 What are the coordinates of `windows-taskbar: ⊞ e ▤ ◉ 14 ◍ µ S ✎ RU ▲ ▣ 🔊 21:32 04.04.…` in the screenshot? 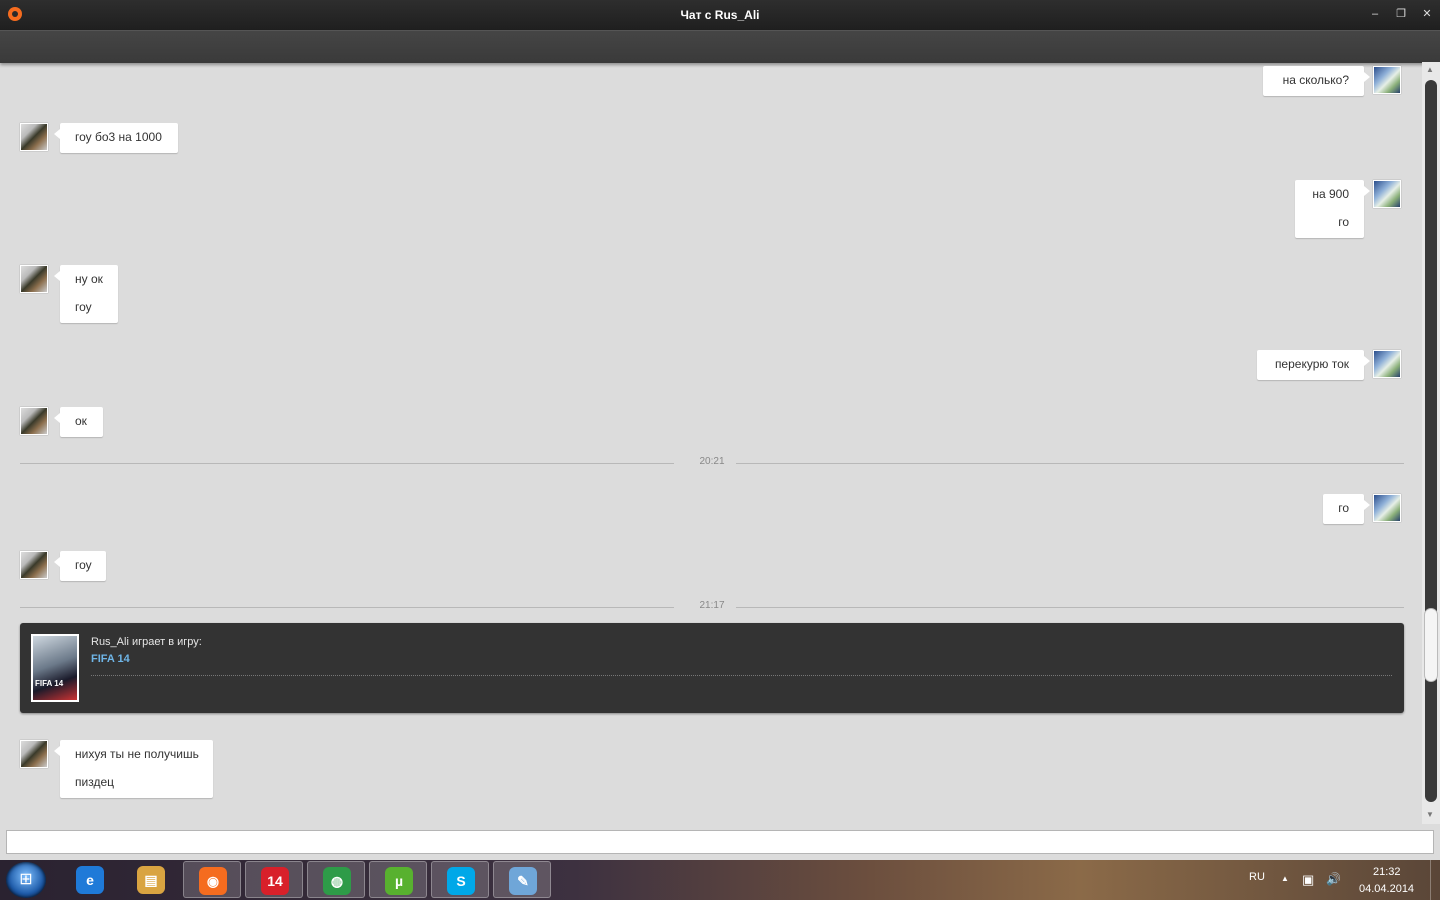 It's located at (720, 880).